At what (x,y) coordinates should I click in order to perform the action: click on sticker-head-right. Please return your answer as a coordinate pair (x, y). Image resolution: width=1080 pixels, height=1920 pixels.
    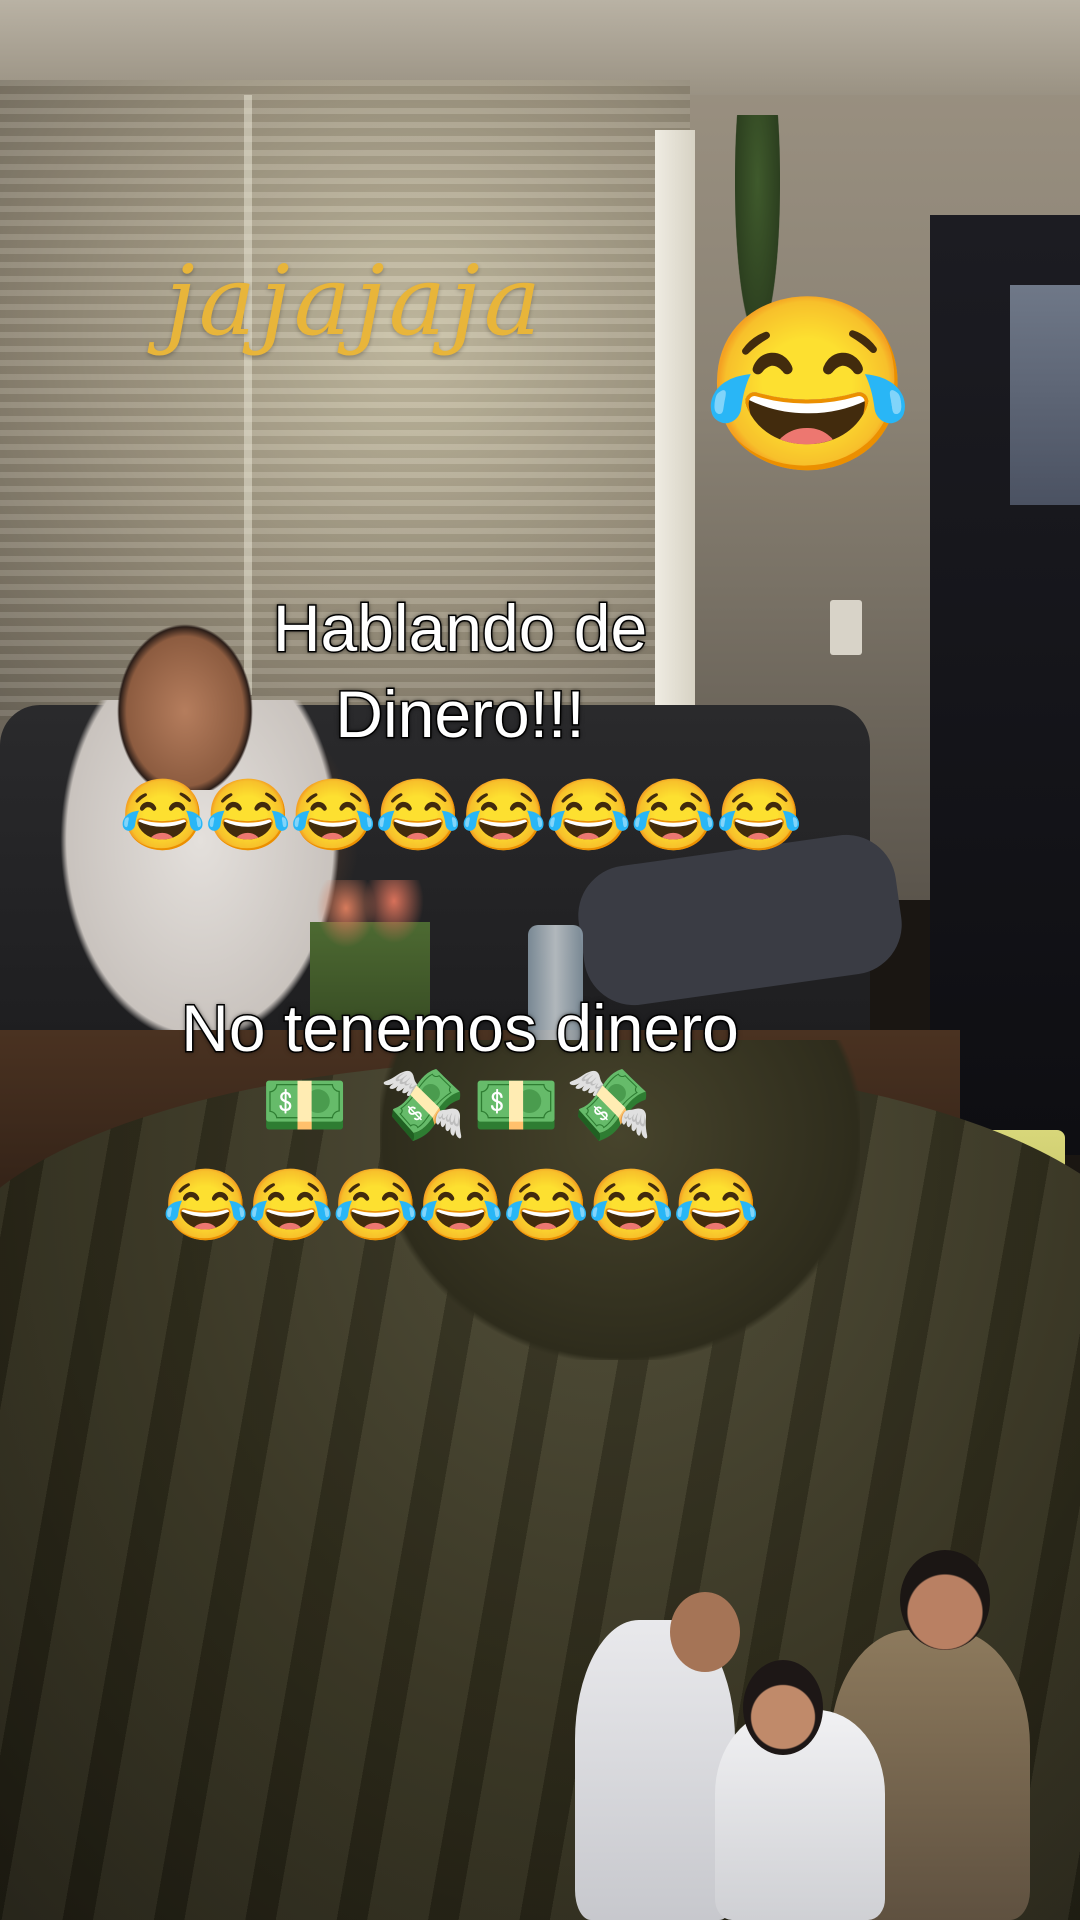
    Looking at the image, I should click on (945, 1600).